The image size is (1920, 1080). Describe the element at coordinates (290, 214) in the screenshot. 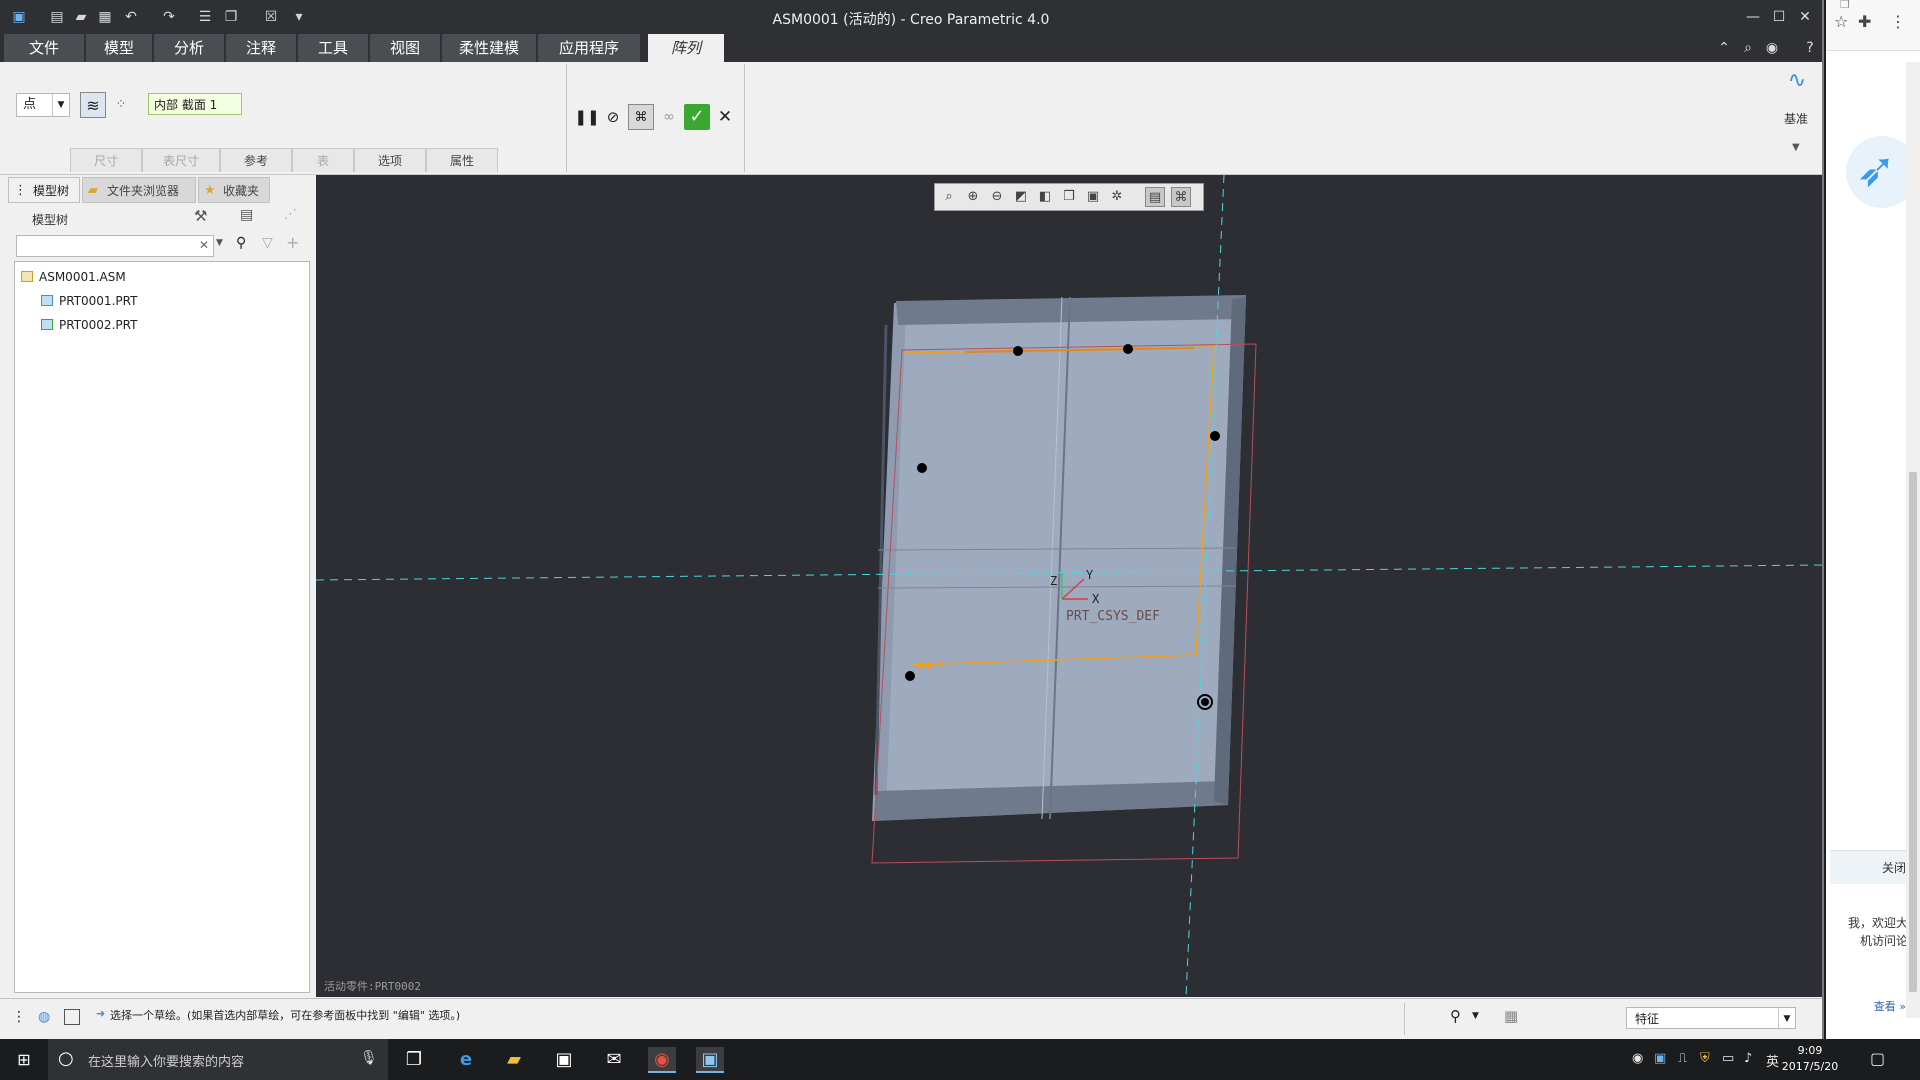

I see `columns-icon: ⋰` at that location.